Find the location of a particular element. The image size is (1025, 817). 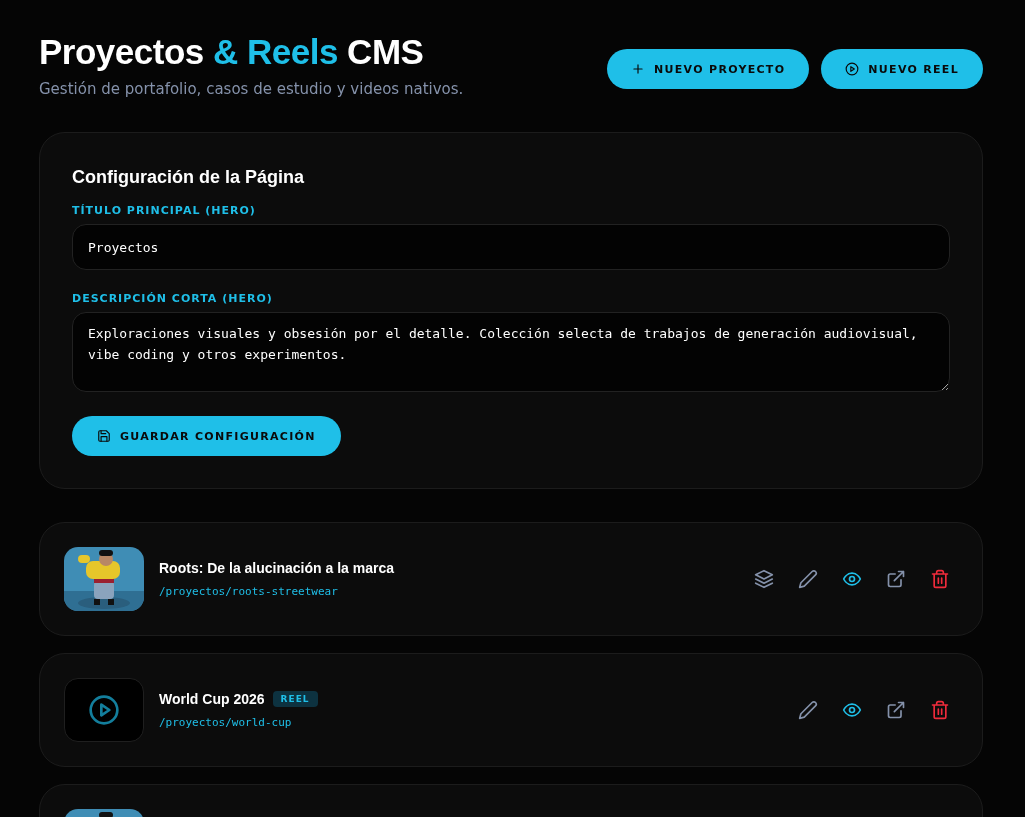

project-title: World Cup 2026 is located at coordinates (212, 699).